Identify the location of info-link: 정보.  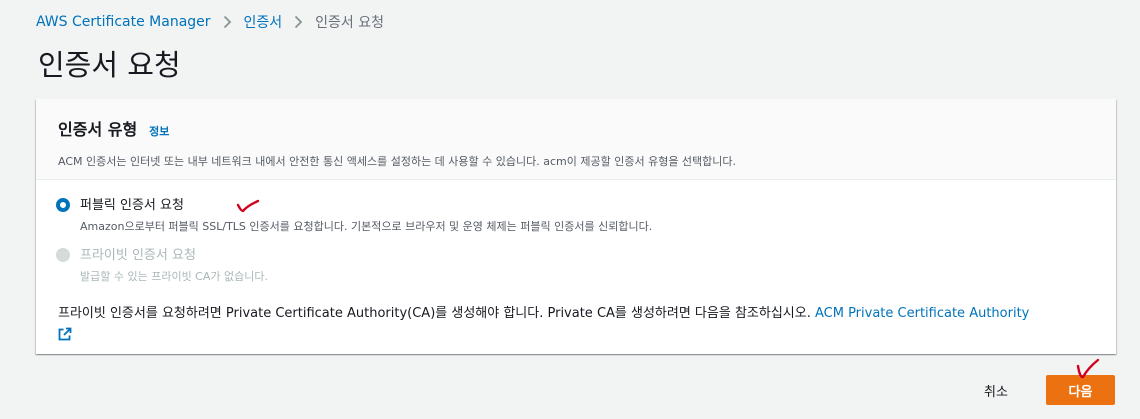
(159, 131).